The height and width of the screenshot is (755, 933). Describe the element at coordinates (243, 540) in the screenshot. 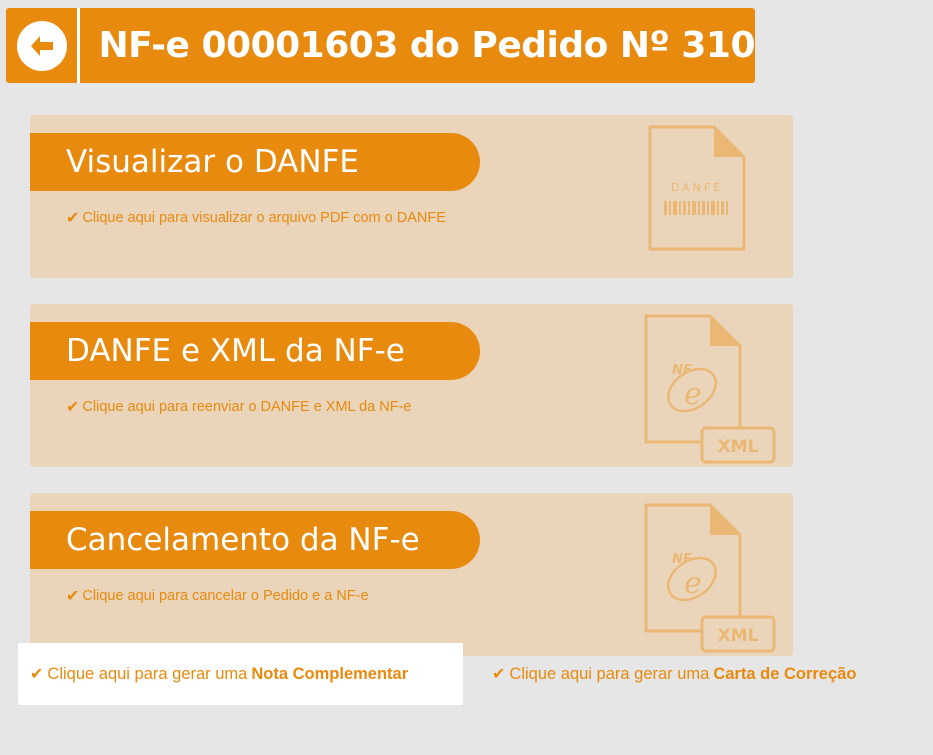

I see `card-title: Cancelamento da NF-e` at that location.